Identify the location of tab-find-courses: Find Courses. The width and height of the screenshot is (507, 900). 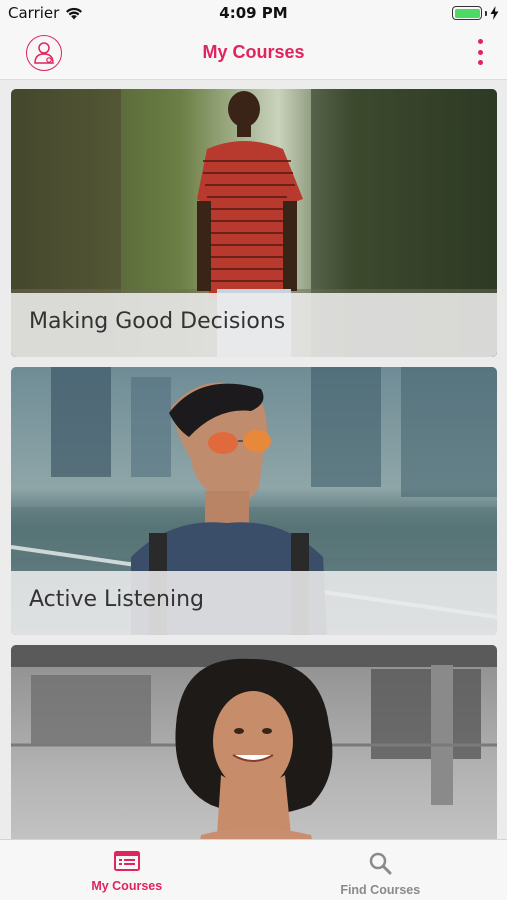
(380, 870).